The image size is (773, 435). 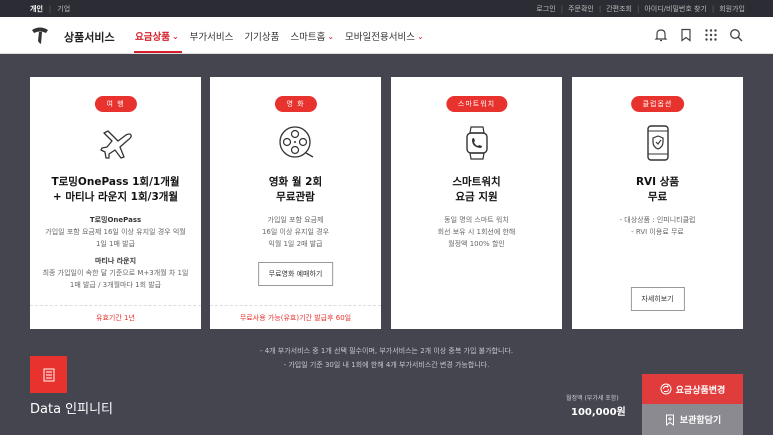 I want to click on order-check-link: 주문확인, so click(x=581, y=9).